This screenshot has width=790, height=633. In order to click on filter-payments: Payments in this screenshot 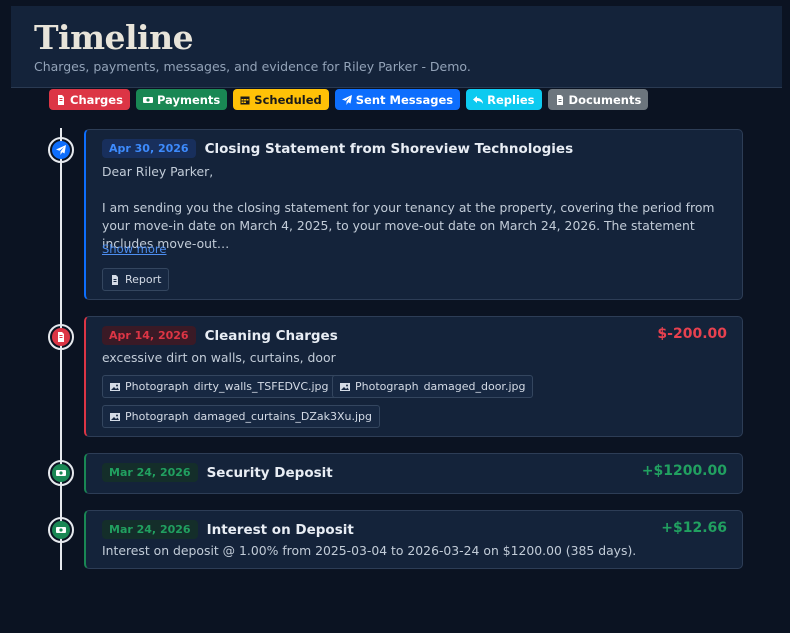, I will do `click(181, 99)`.